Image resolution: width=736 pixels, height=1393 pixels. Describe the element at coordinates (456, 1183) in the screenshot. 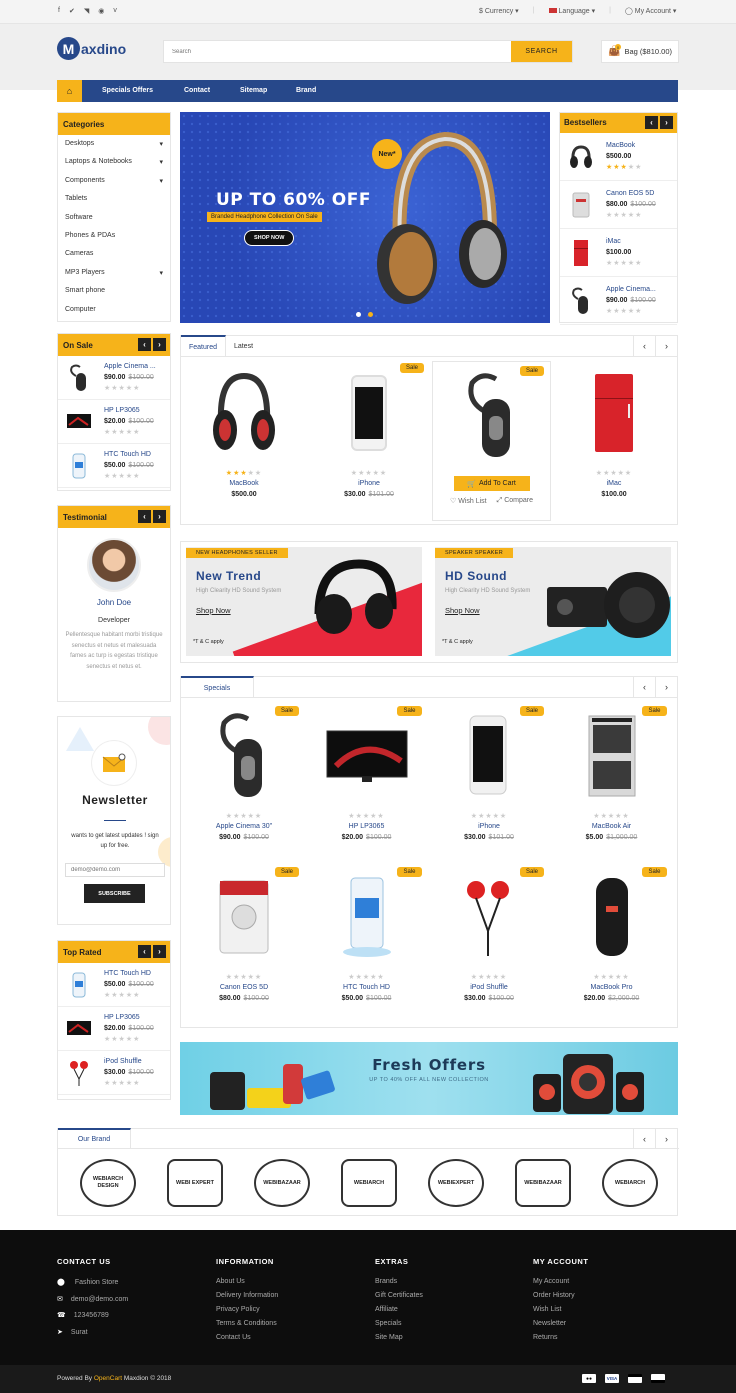

I see `brand-logo: WEBIEXPERT` at that location.